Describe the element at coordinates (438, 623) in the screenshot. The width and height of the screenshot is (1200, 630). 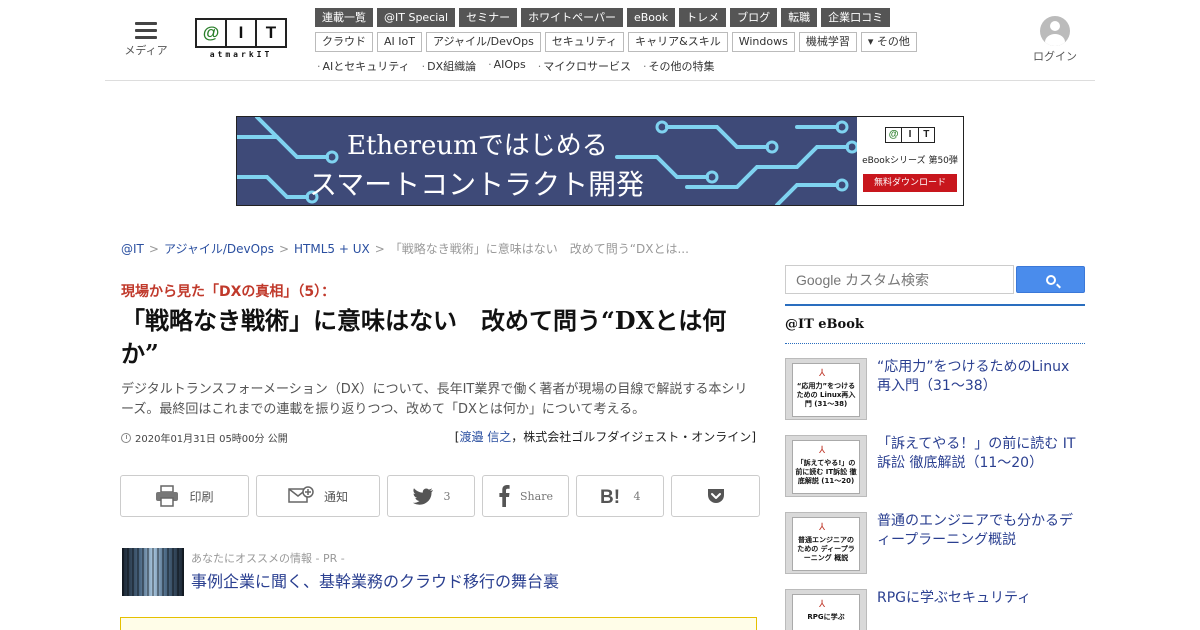
I see `member-notice-box` at that location.